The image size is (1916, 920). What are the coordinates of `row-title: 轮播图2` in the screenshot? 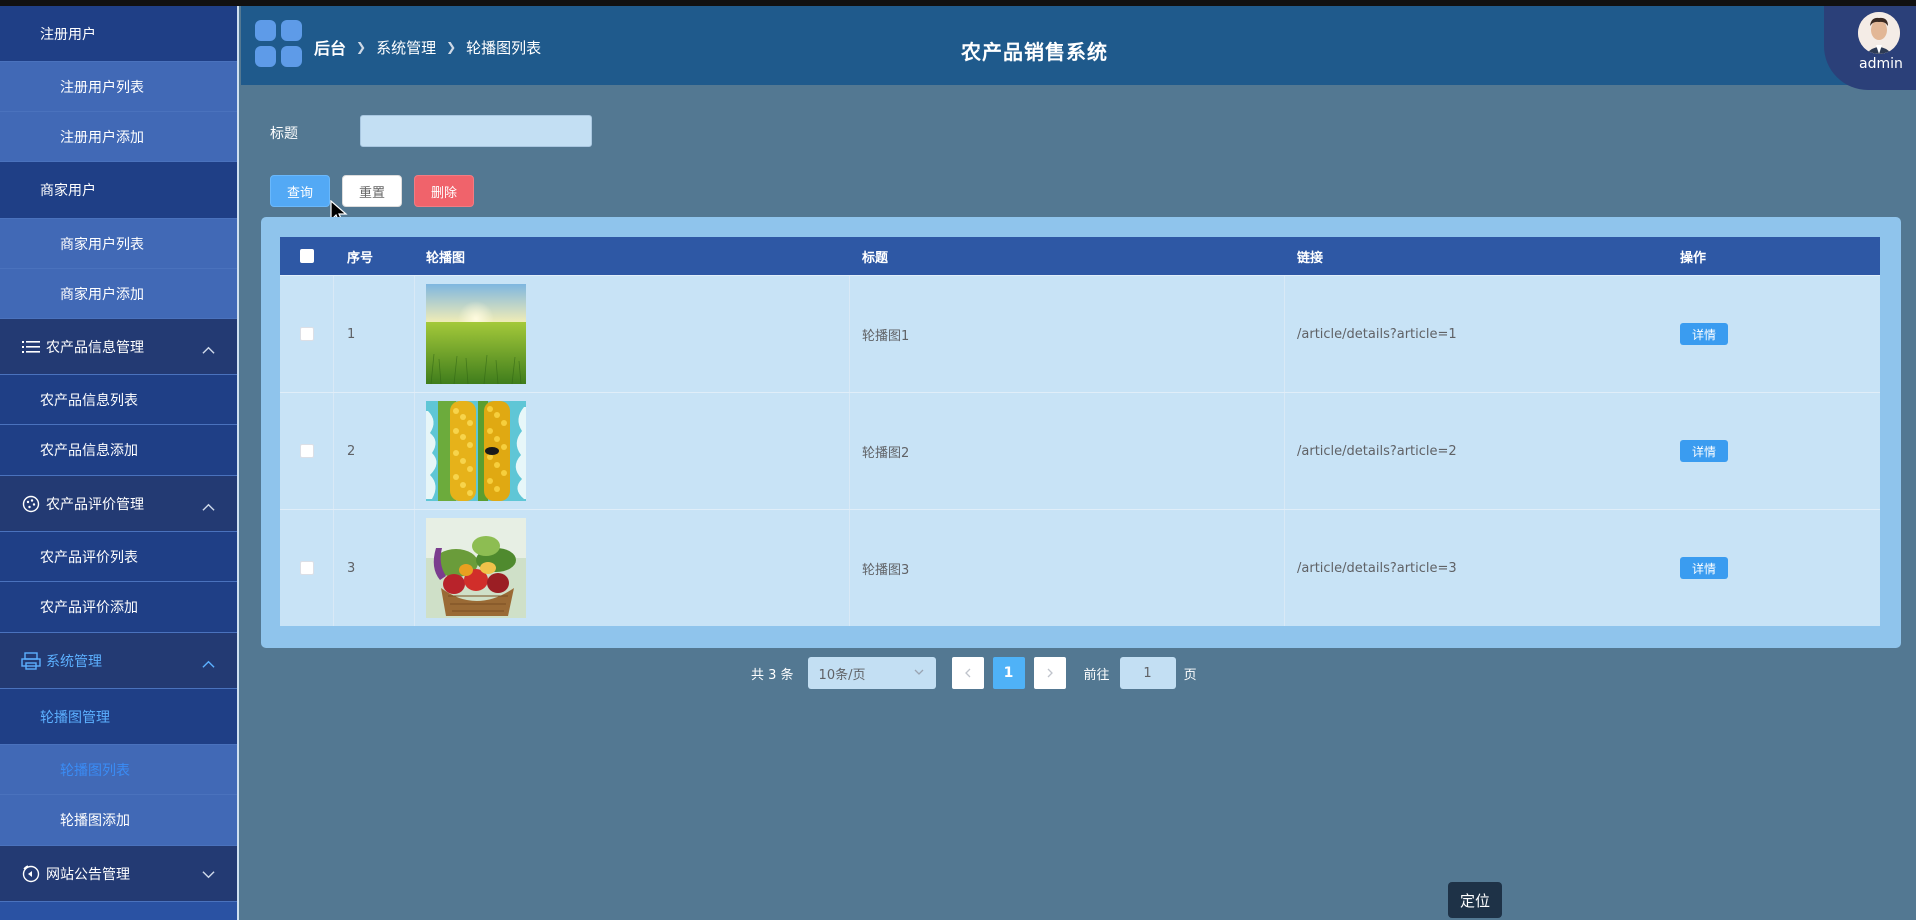 It's located at (1067, 451).